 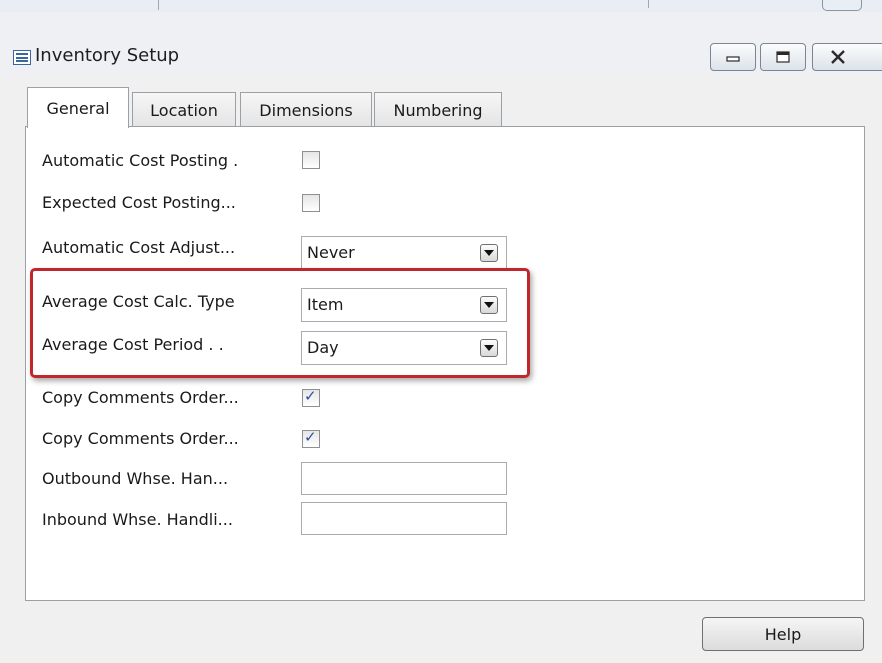 I want to click on select-value: Never, so click(x=331, y=252).